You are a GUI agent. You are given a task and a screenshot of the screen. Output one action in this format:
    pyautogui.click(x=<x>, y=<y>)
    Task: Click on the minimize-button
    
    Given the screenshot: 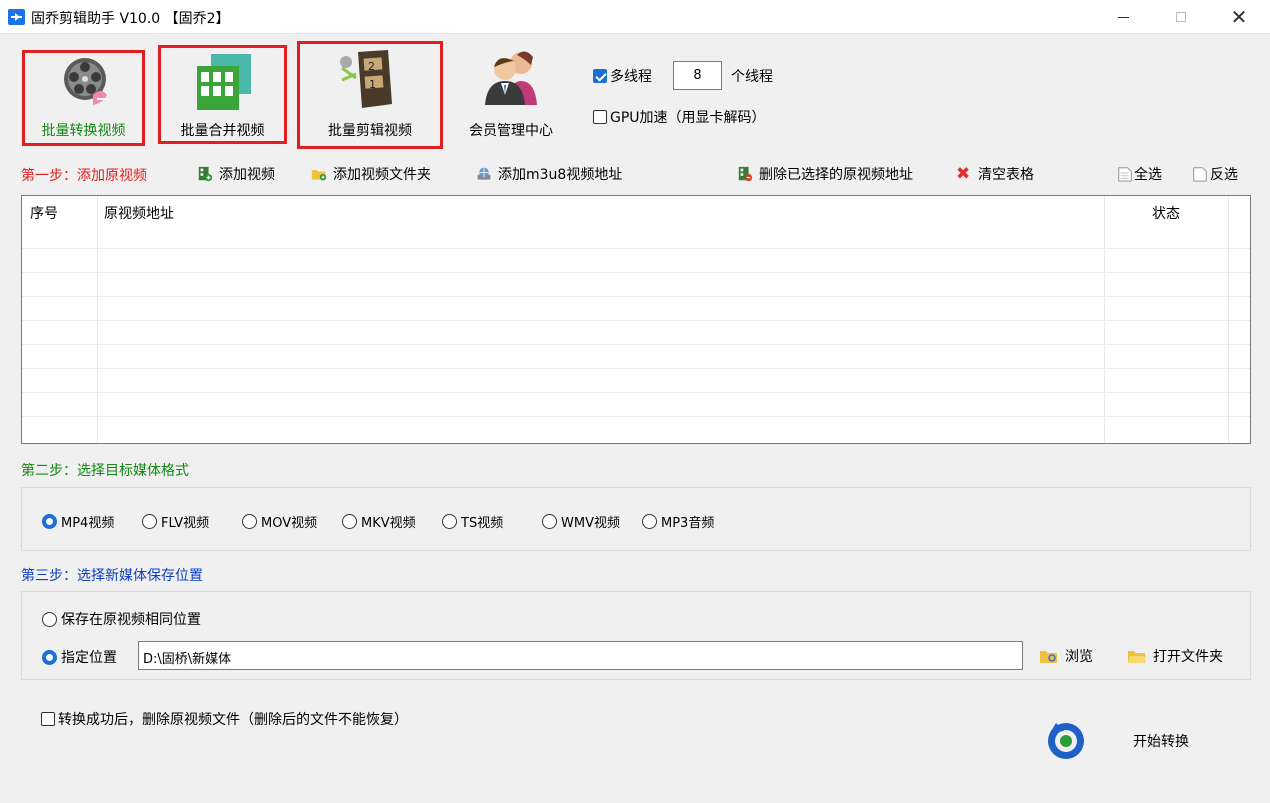 What is the action you would take?
    pyautogui.click(x=1123, y=17)
    